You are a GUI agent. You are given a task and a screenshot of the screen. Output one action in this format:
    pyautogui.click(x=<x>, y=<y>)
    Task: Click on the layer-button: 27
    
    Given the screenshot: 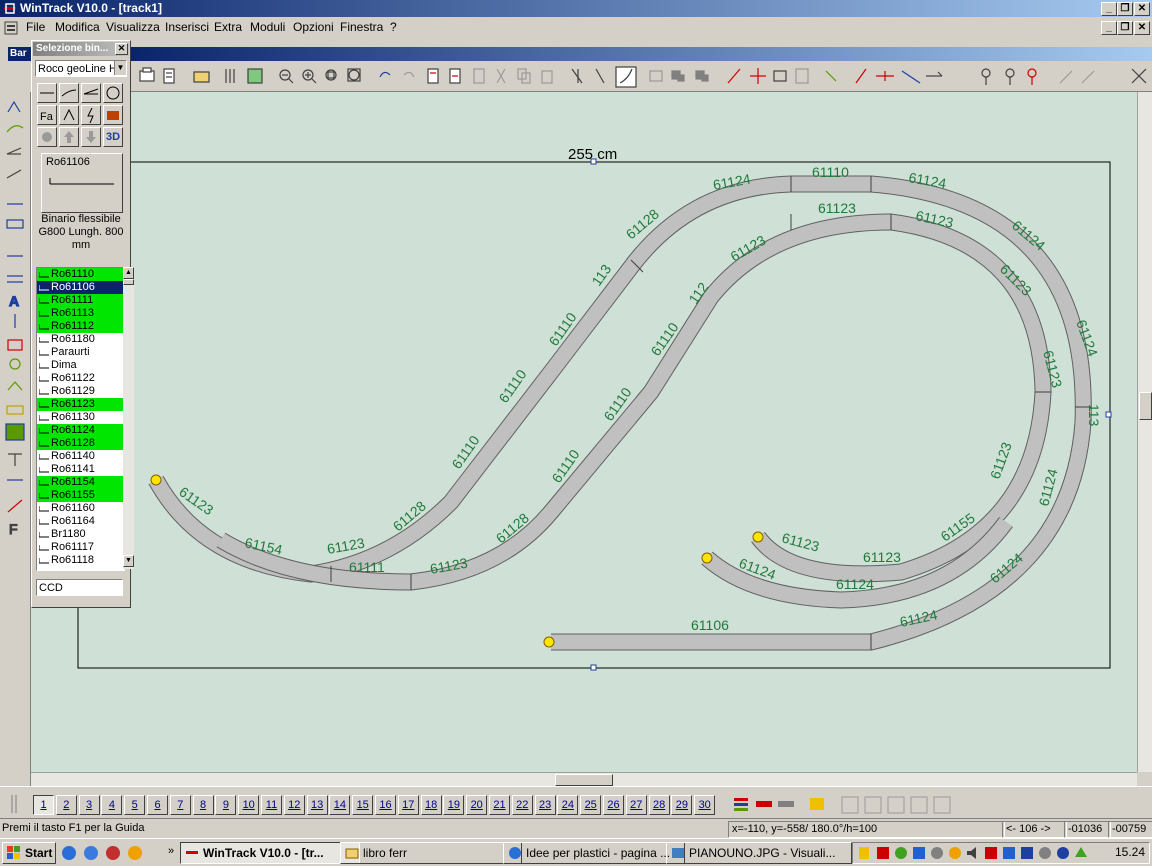 What is the action you would take?
    pyautogui.click(x=636, y=805)
    